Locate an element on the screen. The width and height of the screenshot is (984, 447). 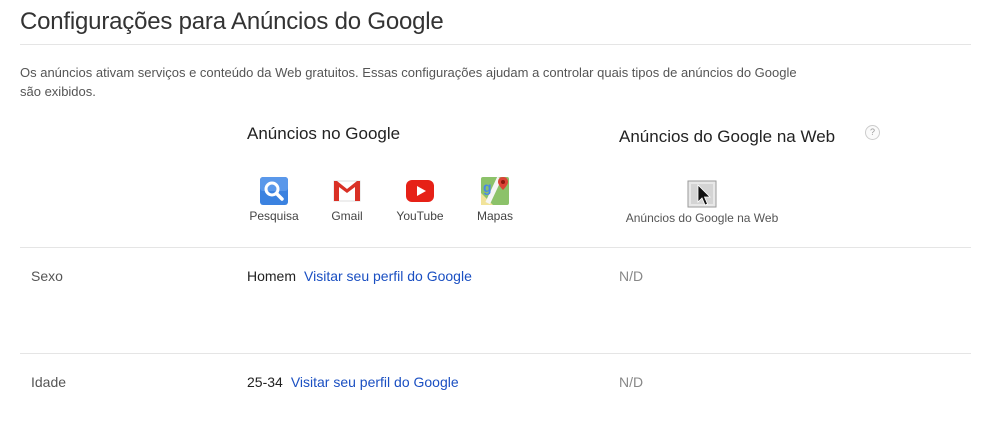
help-icon: ? is located at coordinates (872, 132).